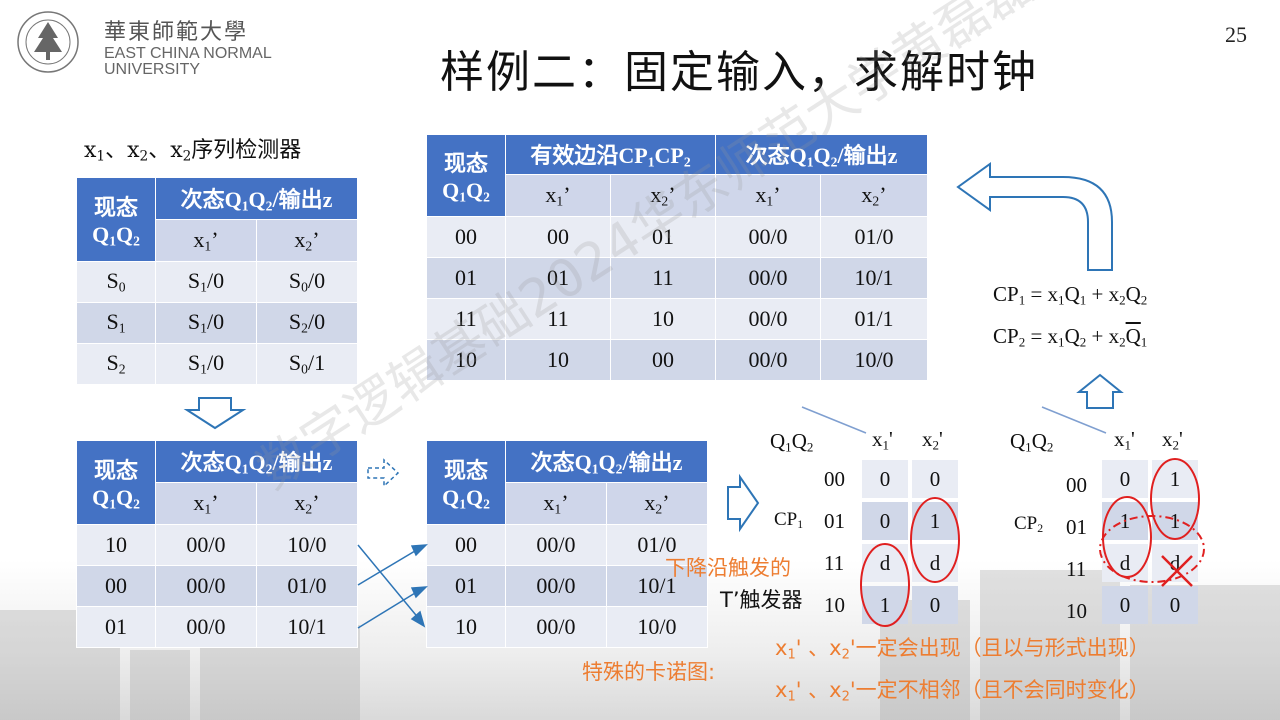  What do you see at coordinates (962, 649) in the screenshot?
I see `note-line-1: x1' 、x2'一定会出现（且以与形式出现）` at bounding box center [962, 649].